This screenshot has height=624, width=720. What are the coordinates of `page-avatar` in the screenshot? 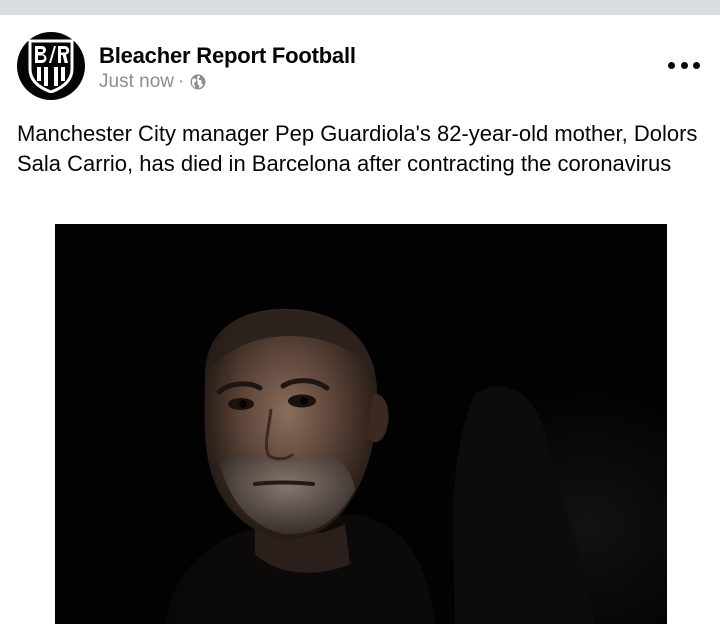 It's located at (51, 66).